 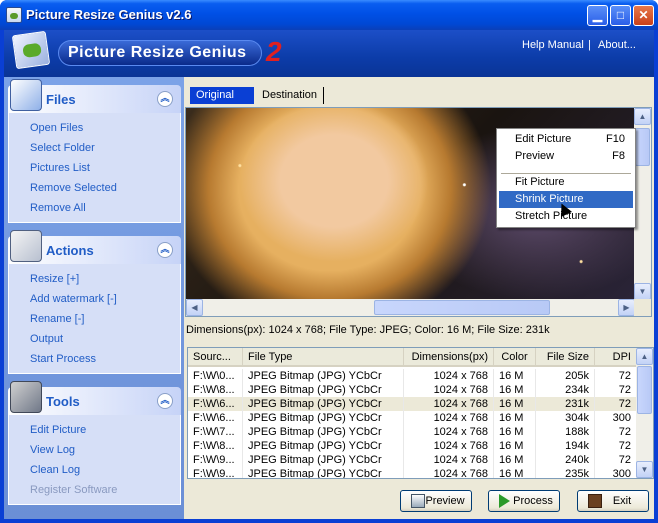 What do you see at coordinates (566, 182) in the screenshot?
I see `menu-item-fit-picture: Fit Picture` at bounding box center [566, 182].